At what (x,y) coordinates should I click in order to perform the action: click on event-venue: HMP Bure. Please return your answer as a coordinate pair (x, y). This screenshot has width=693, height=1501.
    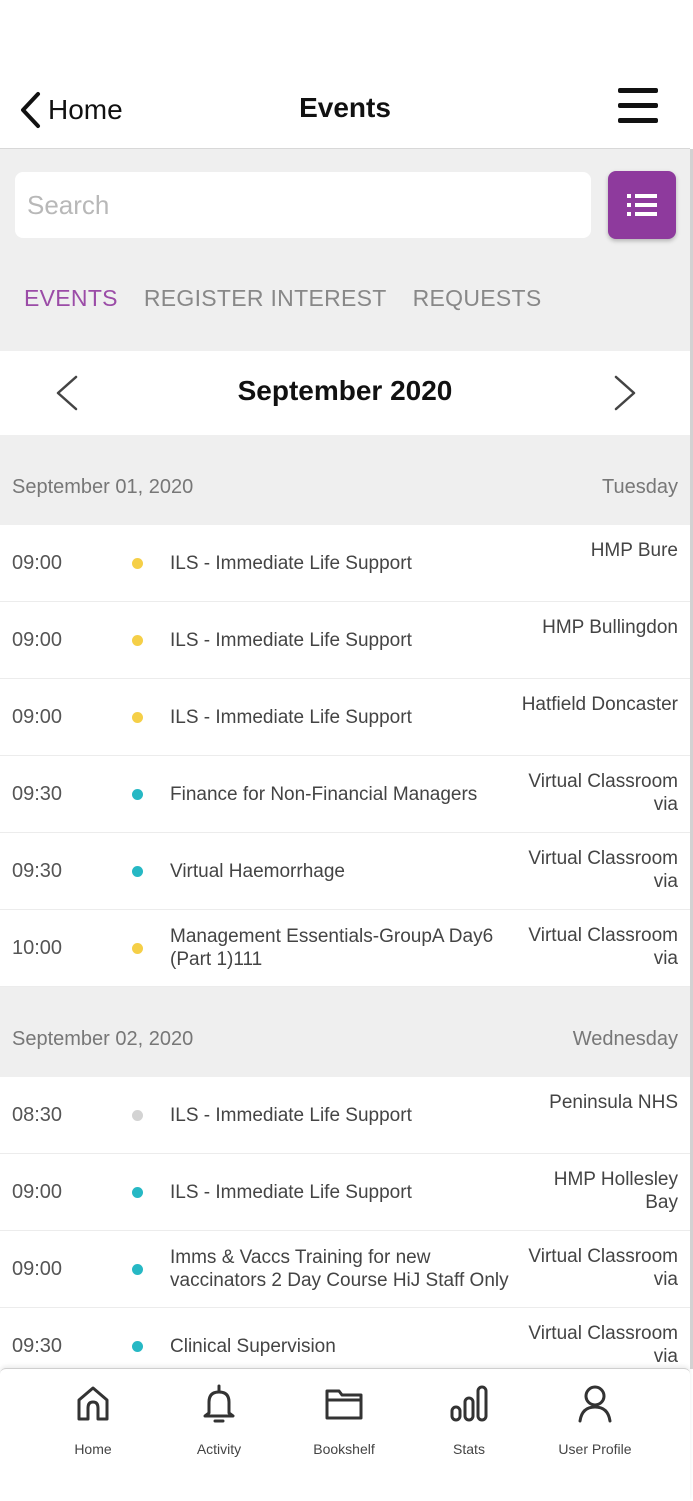
    Looking at the image, I should click on (634, 550).